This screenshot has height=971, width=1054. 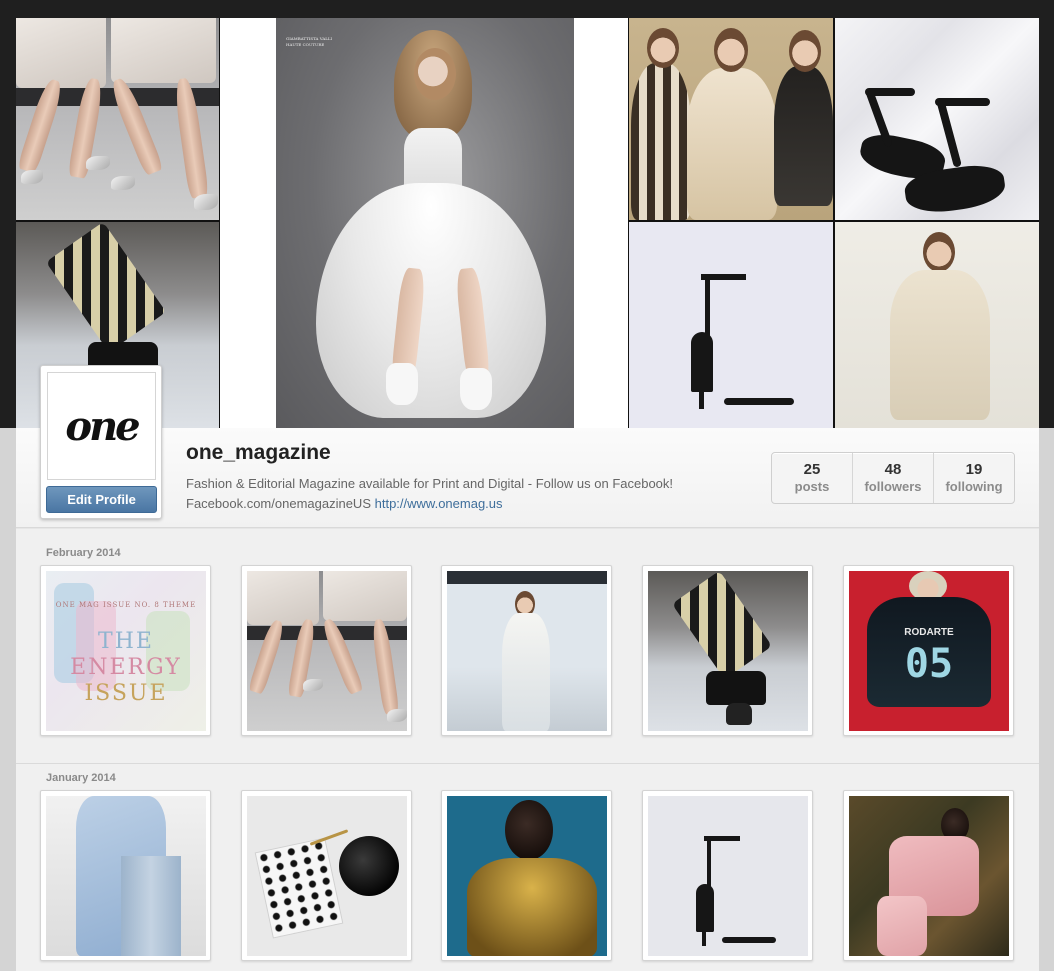 I want to click on left-edge, so click(x=8, y=223).